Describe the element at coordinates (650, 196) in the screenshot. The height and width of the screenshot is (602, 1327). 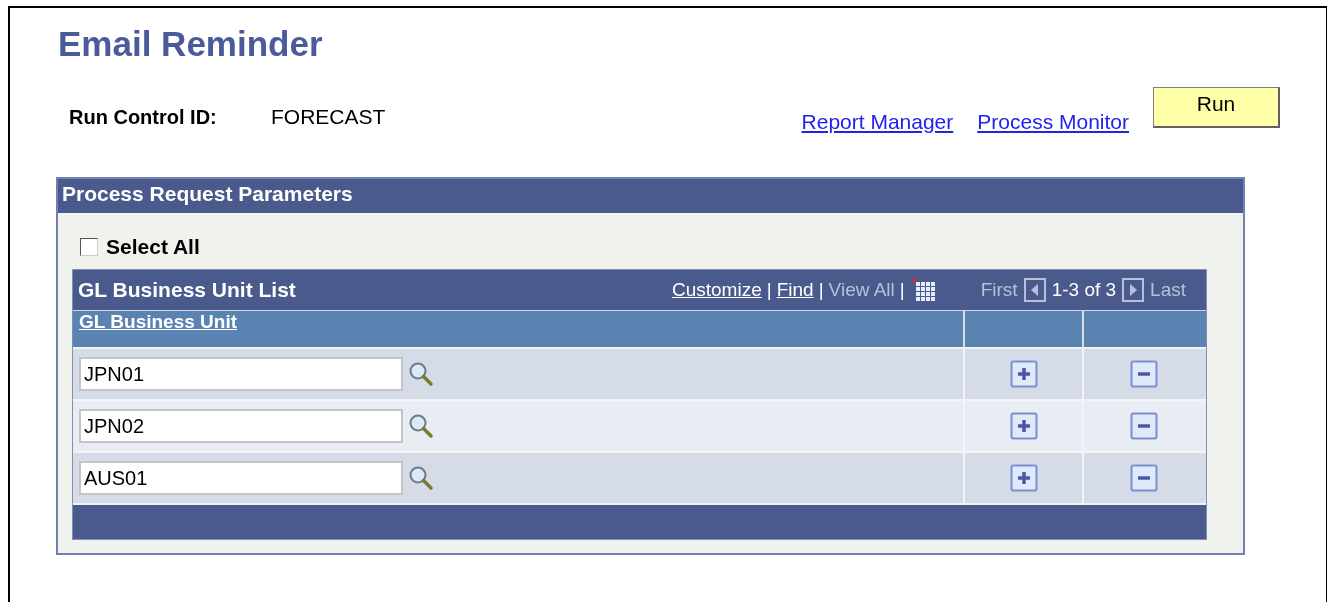
I see `panel-header: Process Request Parameters` at that location.